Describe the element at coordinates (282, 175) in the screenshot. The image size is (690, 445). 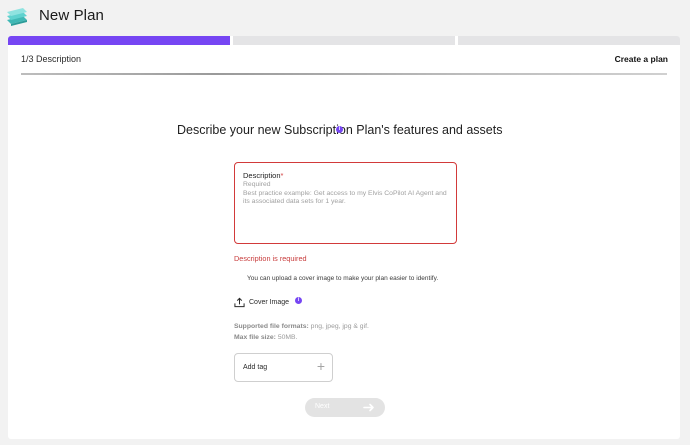
I see `required-mark: *` at that location.